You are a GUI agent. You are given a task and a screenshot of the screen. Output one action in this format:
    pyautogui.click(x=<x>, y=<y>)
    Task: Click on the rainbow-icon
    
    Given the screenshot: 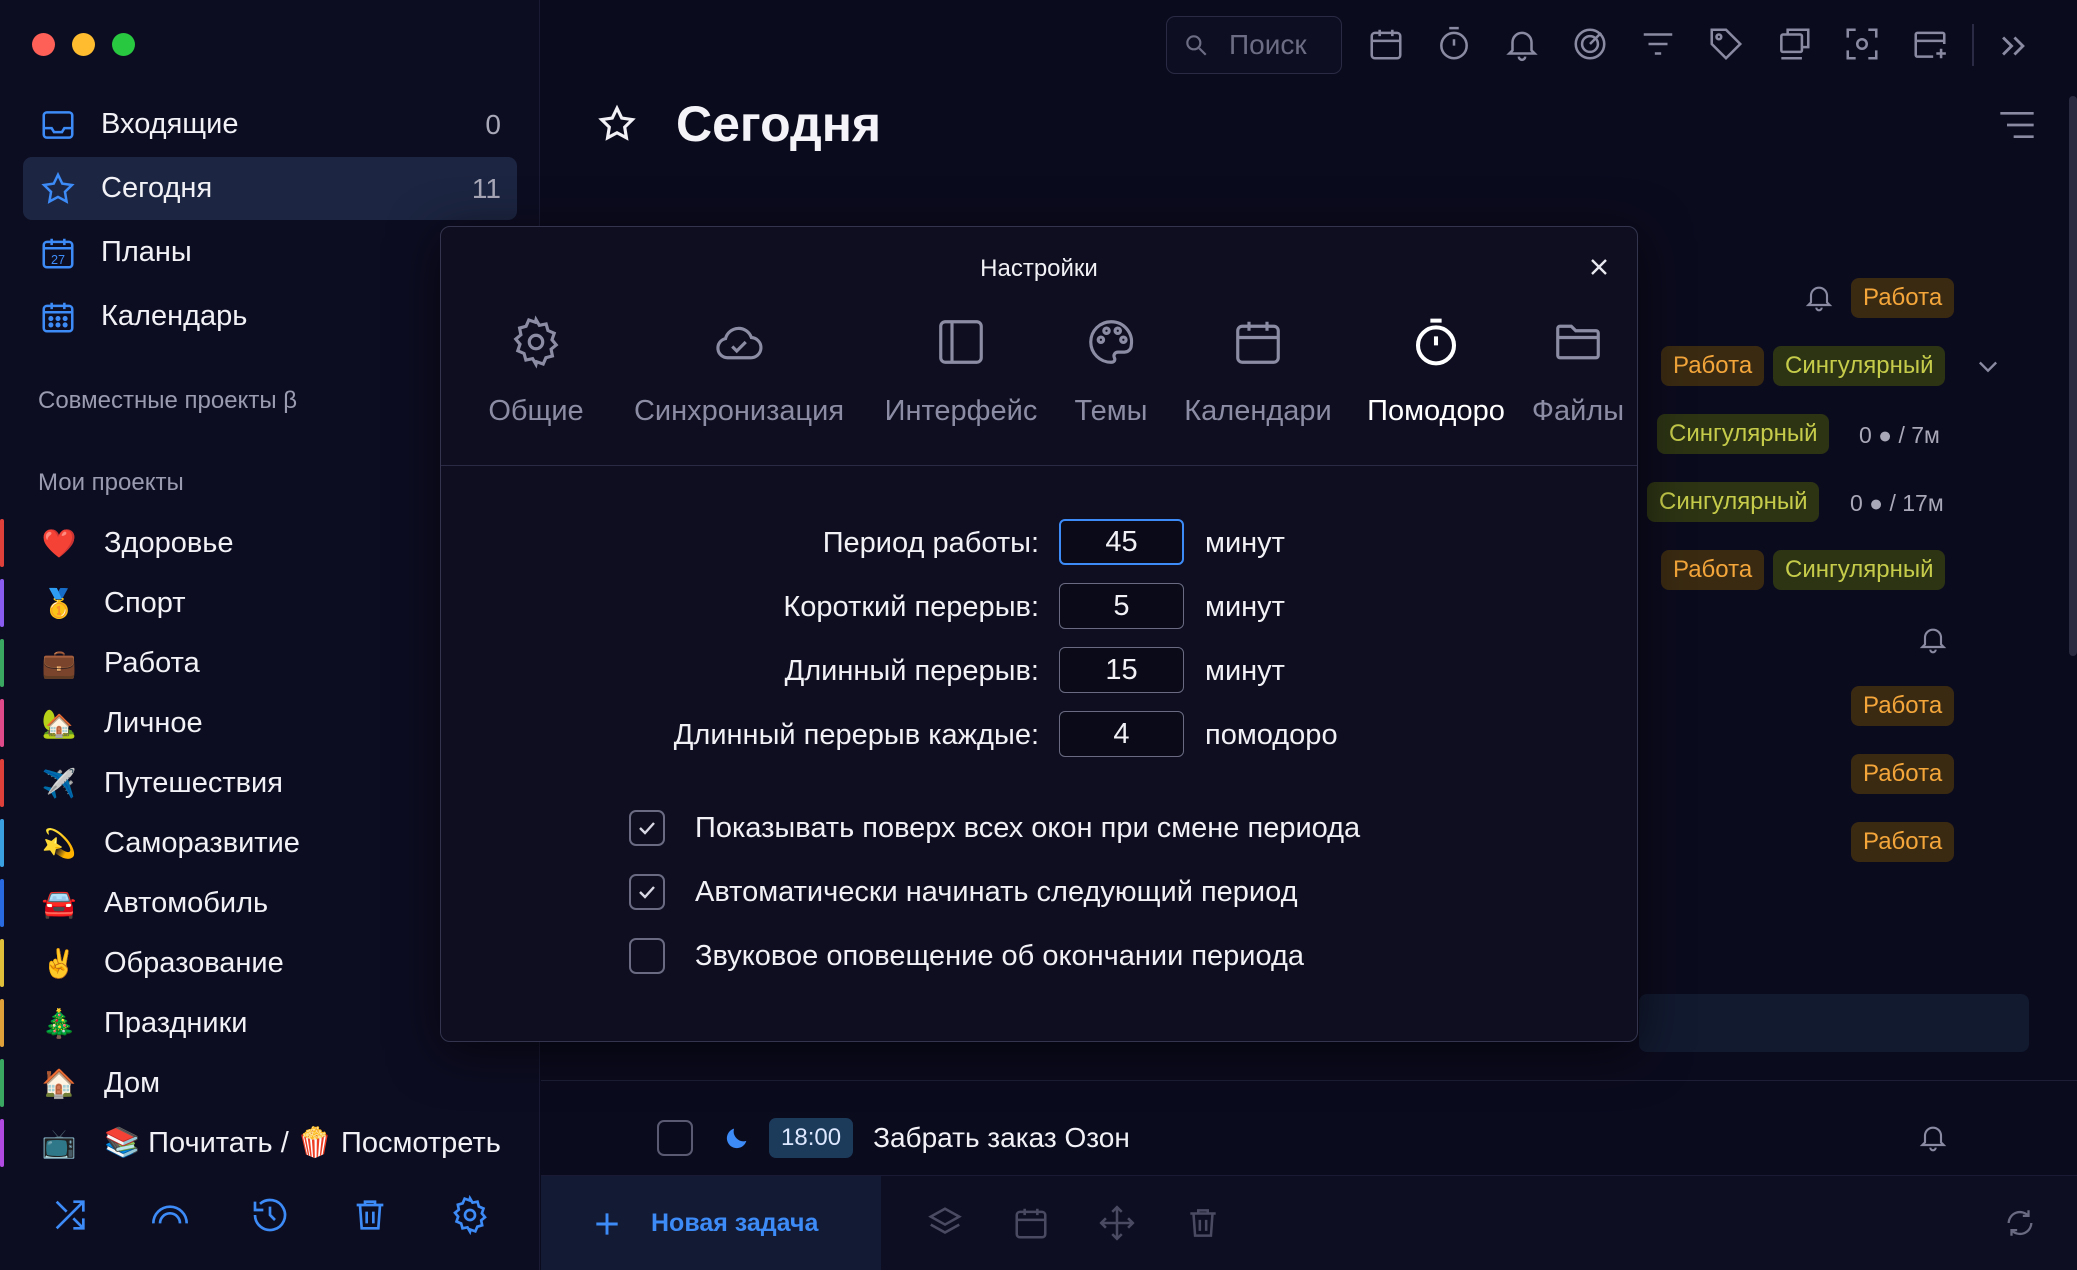 What is the action you would take?
    pyautogui.click(x=170, y=1215)
    